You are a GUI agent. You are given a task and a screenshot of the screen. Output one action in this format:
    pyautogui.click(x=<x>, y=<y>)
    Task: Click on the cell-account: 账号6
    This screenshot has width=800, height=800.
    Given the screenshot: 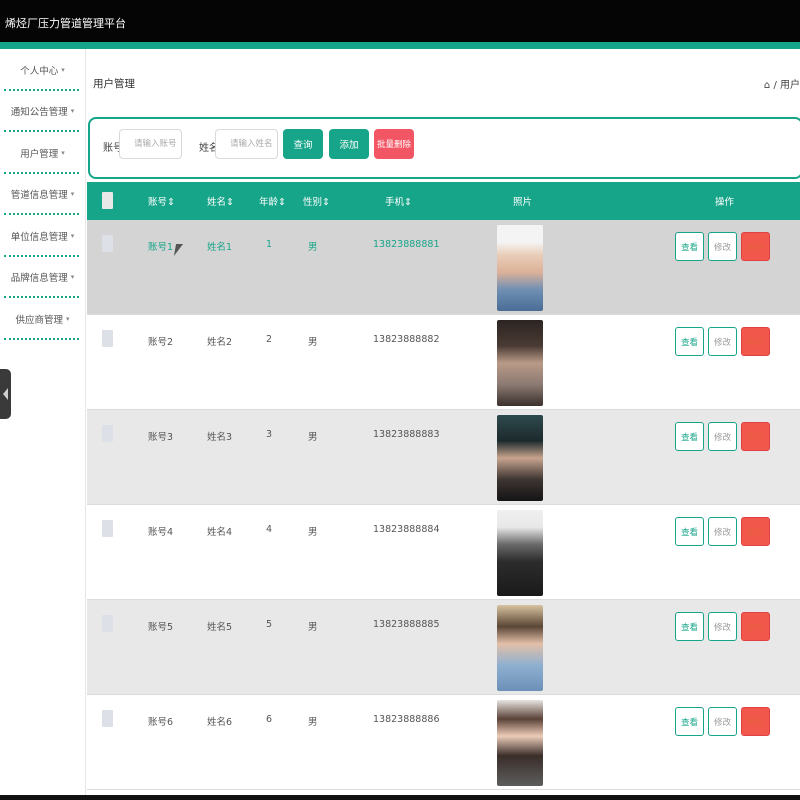 What is the action you would take?
    pyautogui.click(x=161, y=722)
    